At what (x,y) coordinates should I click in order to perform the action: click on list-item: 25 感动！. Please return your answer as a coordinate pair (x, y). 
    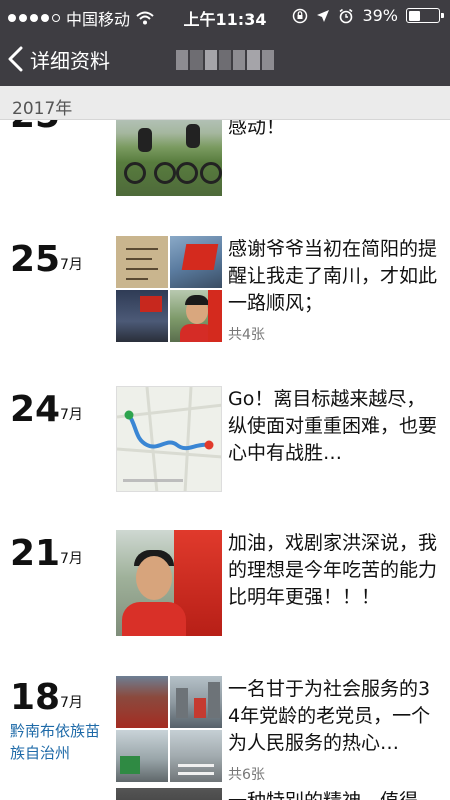
    Looking at the image, I should click on (225, 161).